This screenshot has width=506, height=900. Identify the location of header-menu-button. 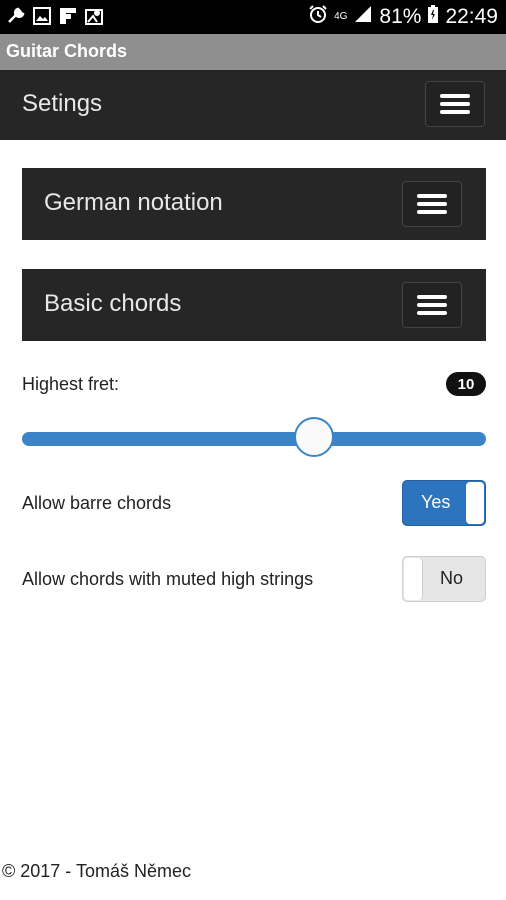
(455, 104).